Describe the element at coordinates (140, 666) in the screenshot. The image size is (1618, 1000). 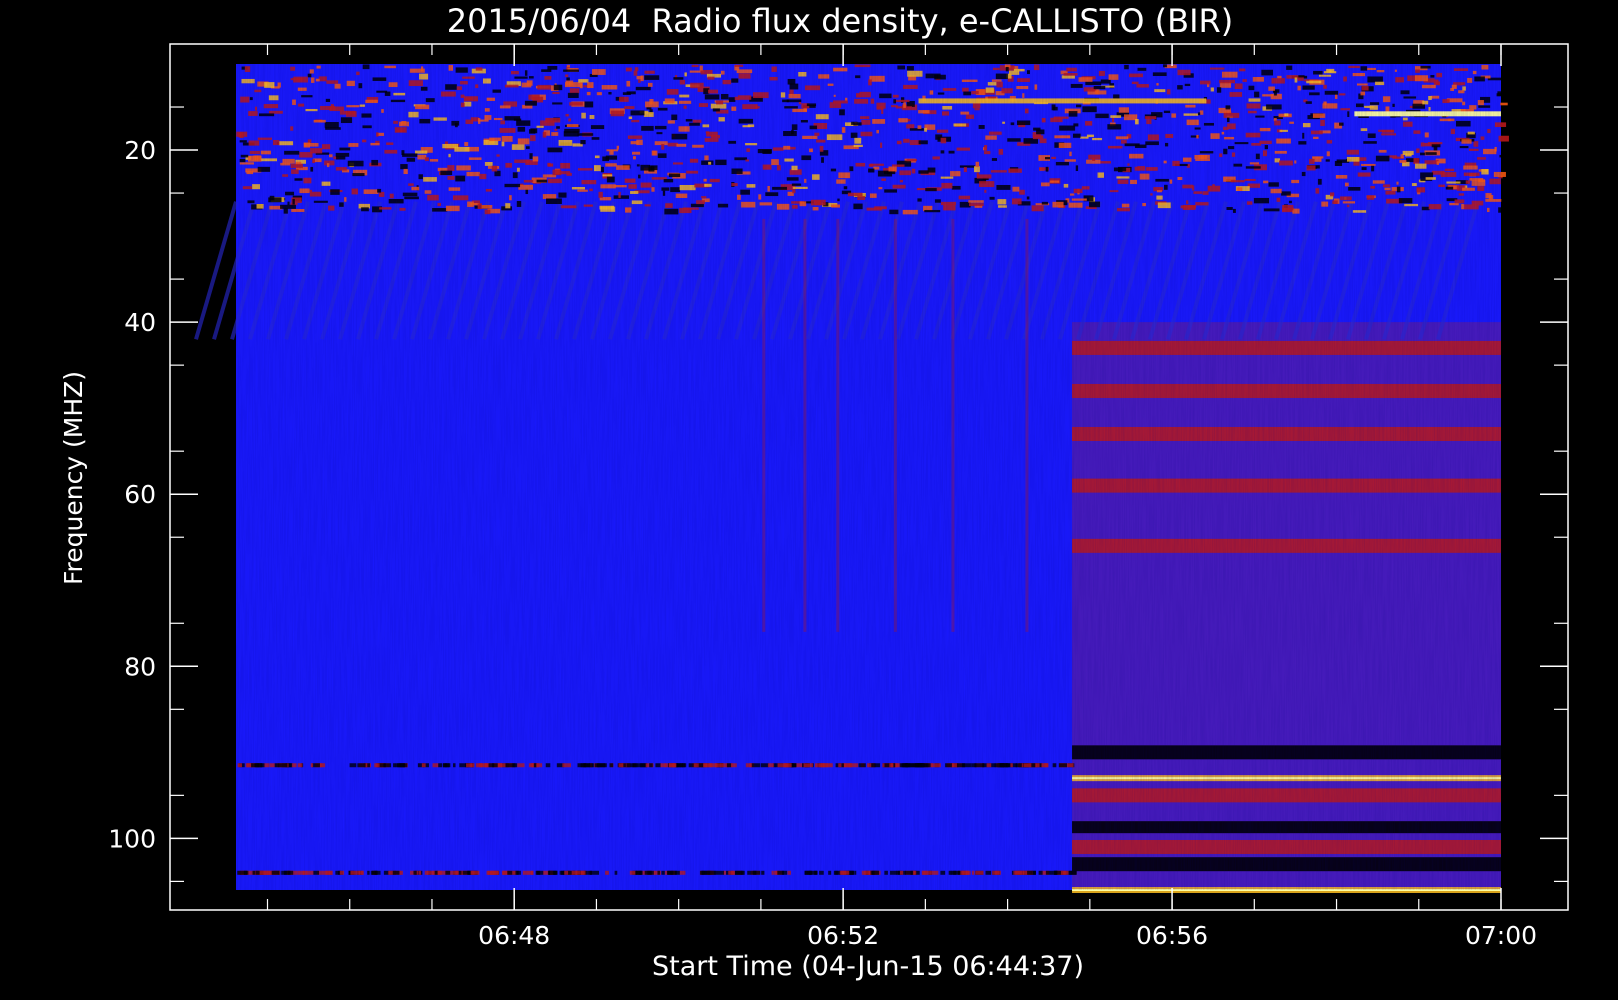
I see `y-tick-label: 80` at that location.